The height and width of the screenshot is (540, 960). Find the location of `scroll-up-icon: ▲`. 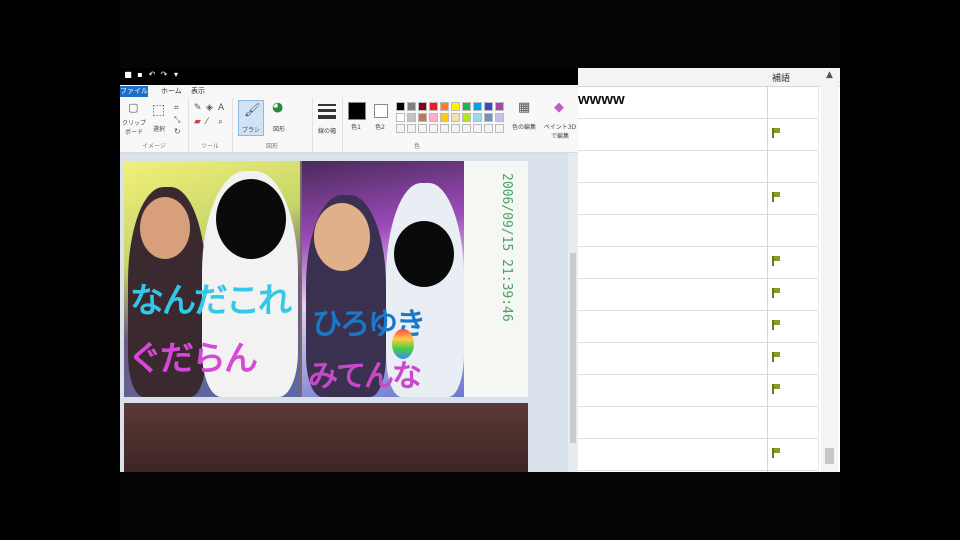

scroll-up-icon: ▲ is located at coordinates (829, 75).